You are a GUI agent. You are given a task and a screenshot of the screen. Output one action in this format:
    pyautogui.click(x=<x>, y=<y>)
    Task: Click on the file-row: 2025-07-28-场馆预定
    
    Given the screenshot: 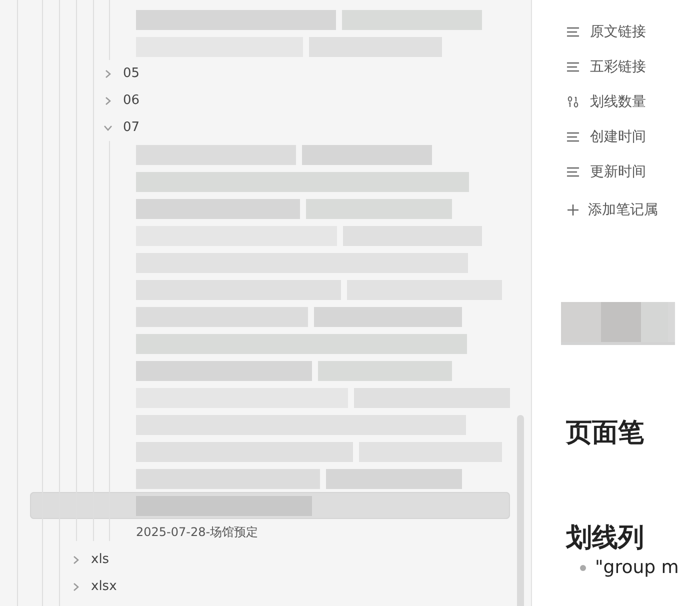 What is the action you would take?
    pyautogui.click(x=270, y=532)
    